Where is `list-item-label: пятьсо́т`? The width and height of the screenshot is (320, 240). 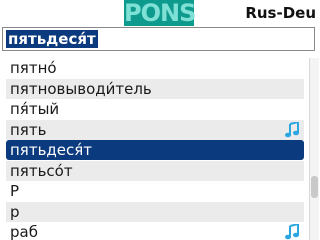 list-item-label: пятьсо́т is located at coordinates (41, 170).